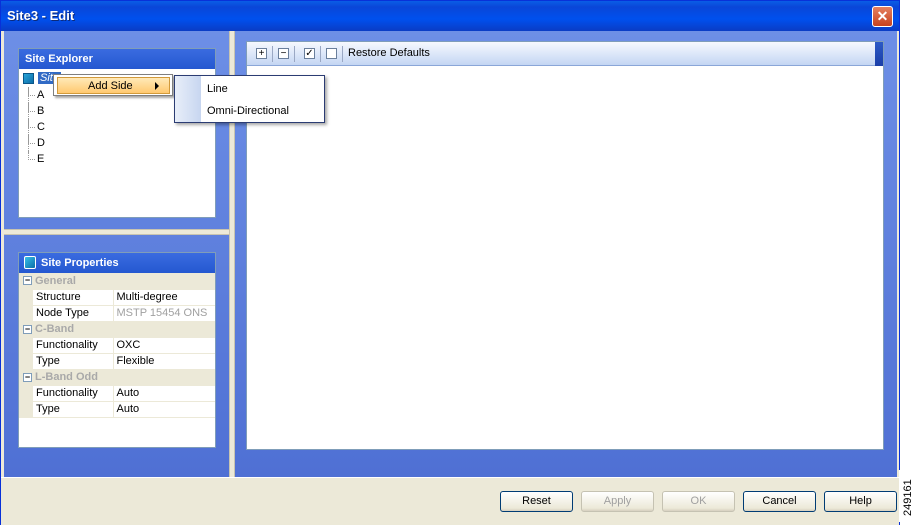 Image resolution: width=918 pixels, height=525 pixels. What do you see at coordinates (389, 53) in the screenshot?
I see `restore-defaults-button: Restore Defaults` at bounding box center [389, 53].